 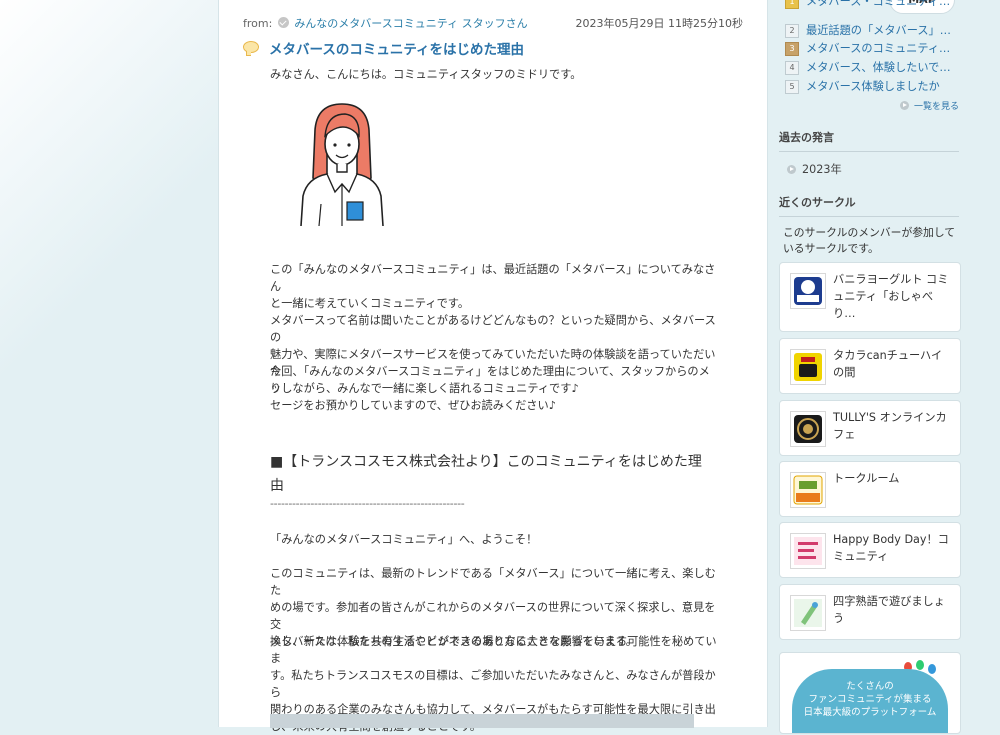 I want to click on post-date: 2023年05月29日 11時25分10秒, so click(x=659, y=23).